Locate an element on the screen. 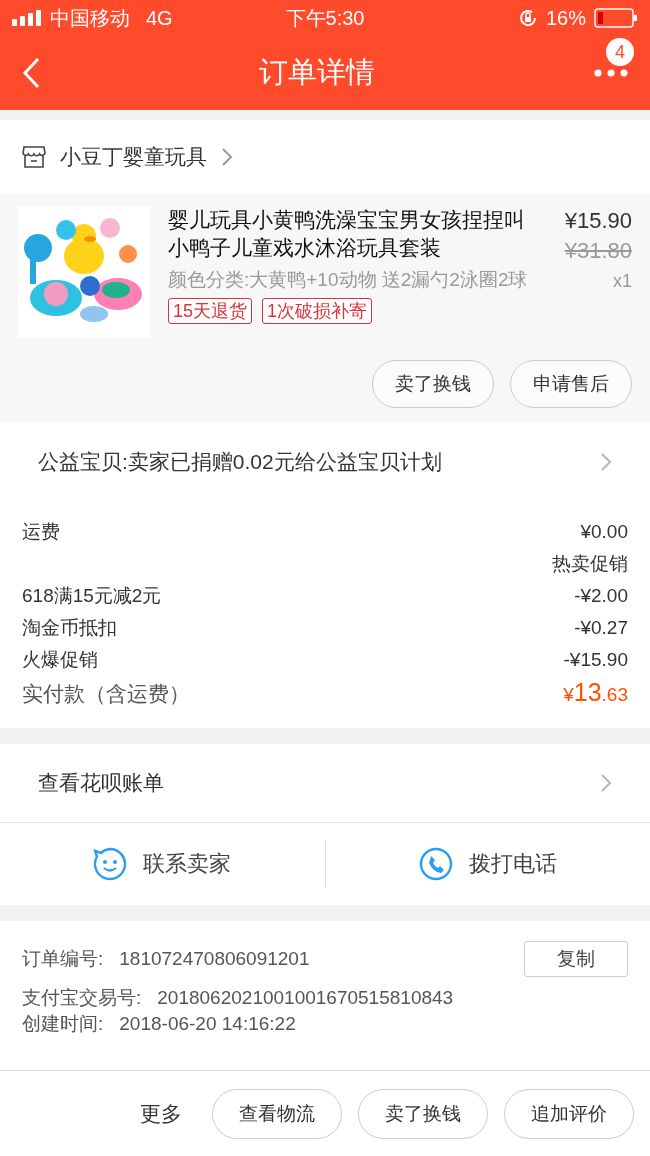  copy-button: 复制 is located at coordinates (576, 959).